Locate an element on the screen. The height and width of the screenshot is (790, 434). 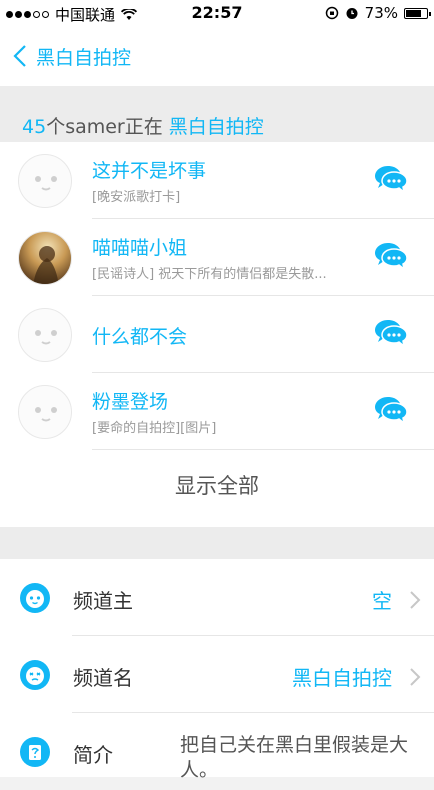
rotation-lock-icon is located at coordinates (331, 13).